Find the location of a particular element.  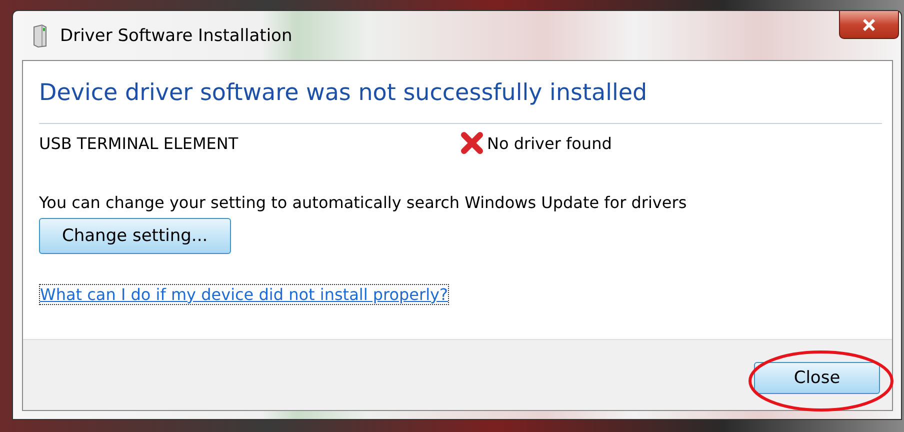

device-name: USB TERMINAL ELEMENT is located at coordinates (139, 143).